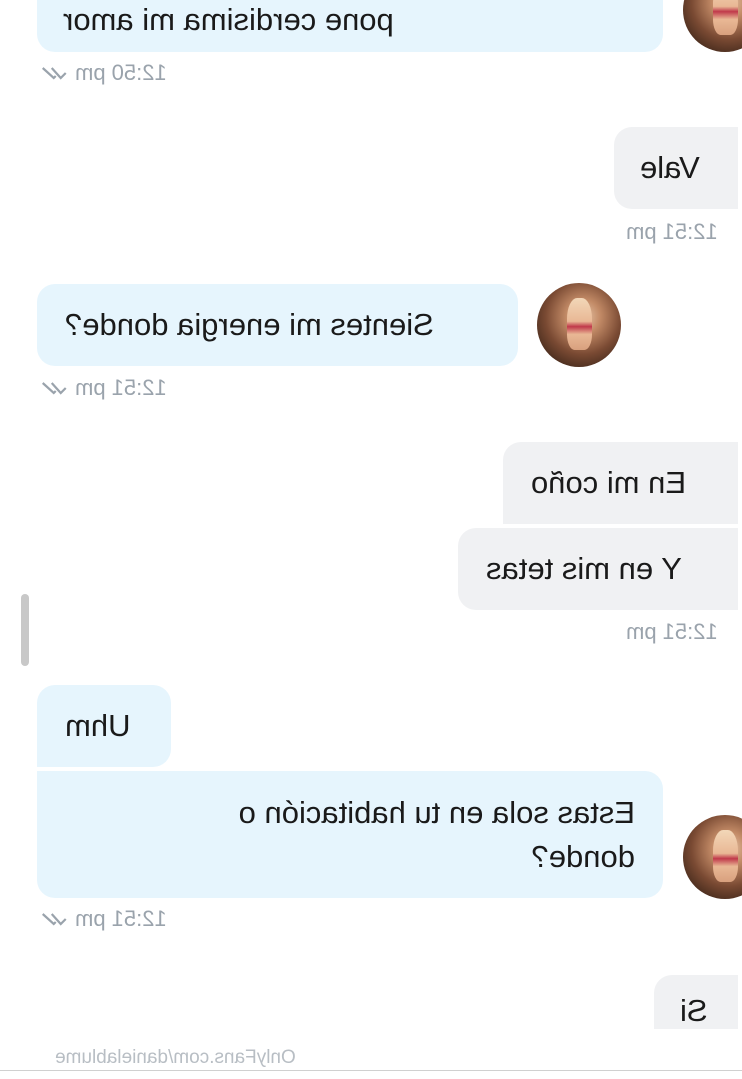 The width and height of the screenshot is (742, 1079). Describe the element at coordinates (609, 482) in the screenshot. I see `message-text: En mi coño` at that location.